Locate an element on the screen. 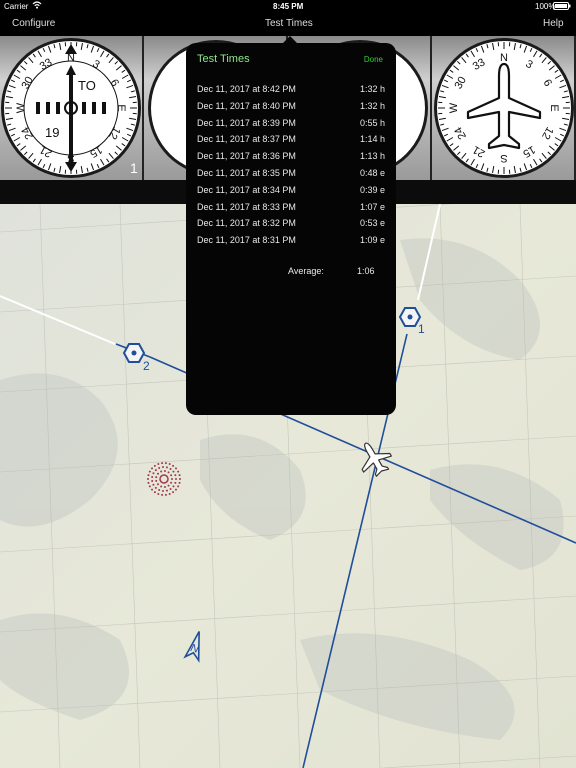 This screenshot has height=768, width=576. done-button: Done is located at coordinates (373, 59).